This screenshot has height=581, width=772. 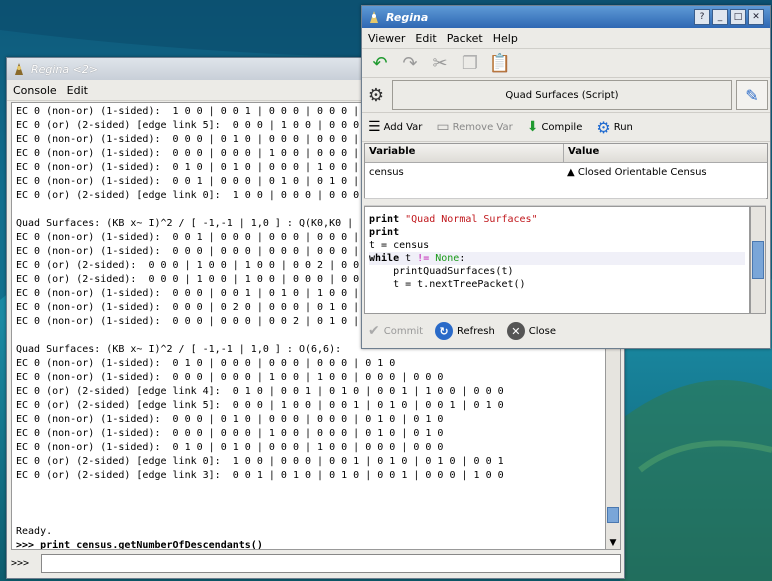 What do you see at coordinates (447, 284) in the screenshot?
I see `code-line-6: t = t.nextTreePacket()` at bounding box center [447, 284].